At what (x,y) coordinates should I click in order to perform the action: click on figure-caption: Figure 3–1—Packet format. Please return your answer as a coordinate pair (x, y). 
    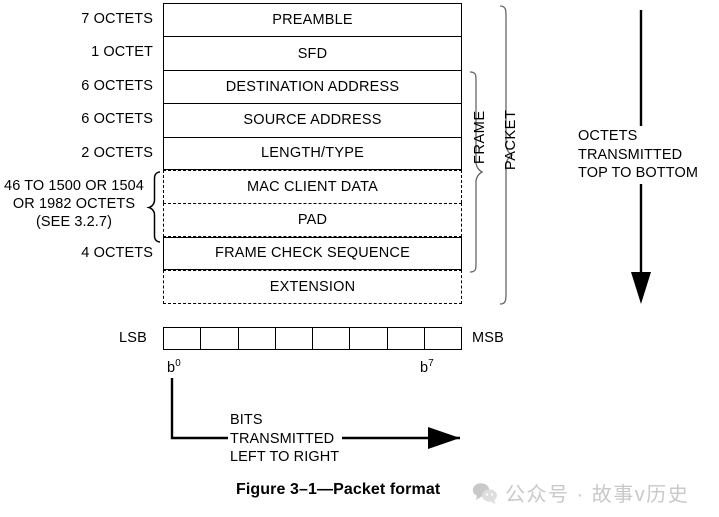
    Looking at the image, I should click on (338, 489).